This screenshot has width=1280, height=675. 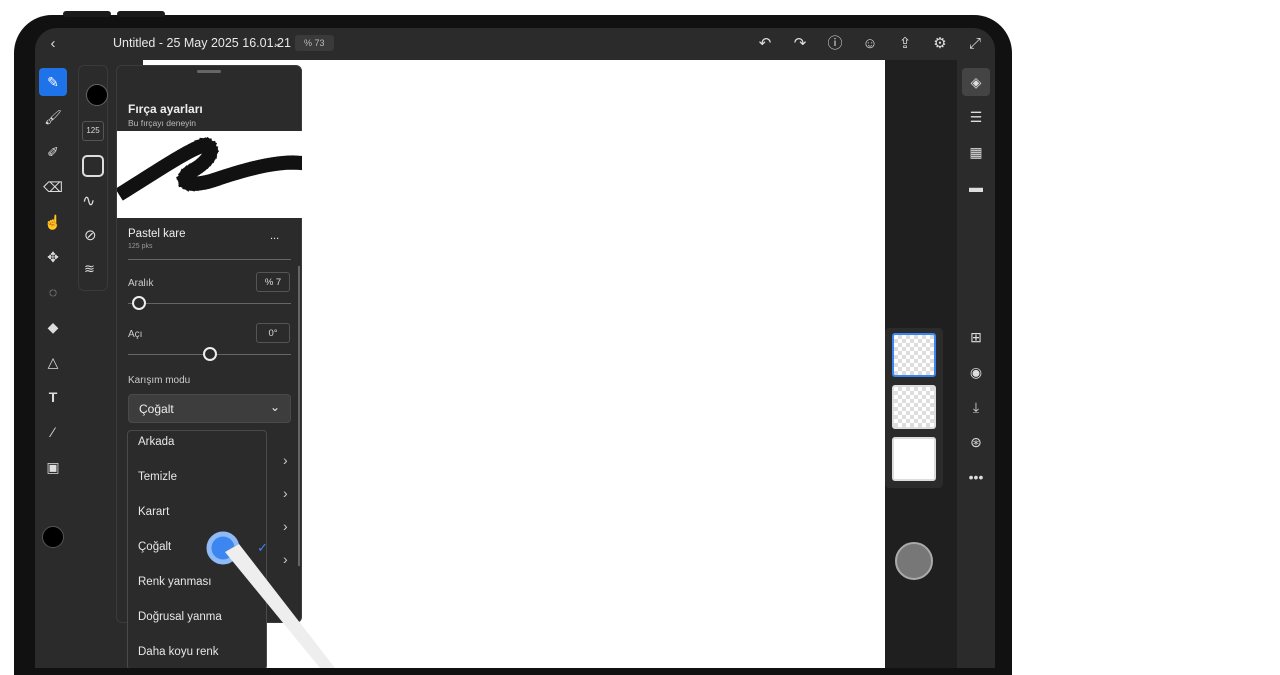 I want to click on brush-size: 125, so click(x=93, y=131).